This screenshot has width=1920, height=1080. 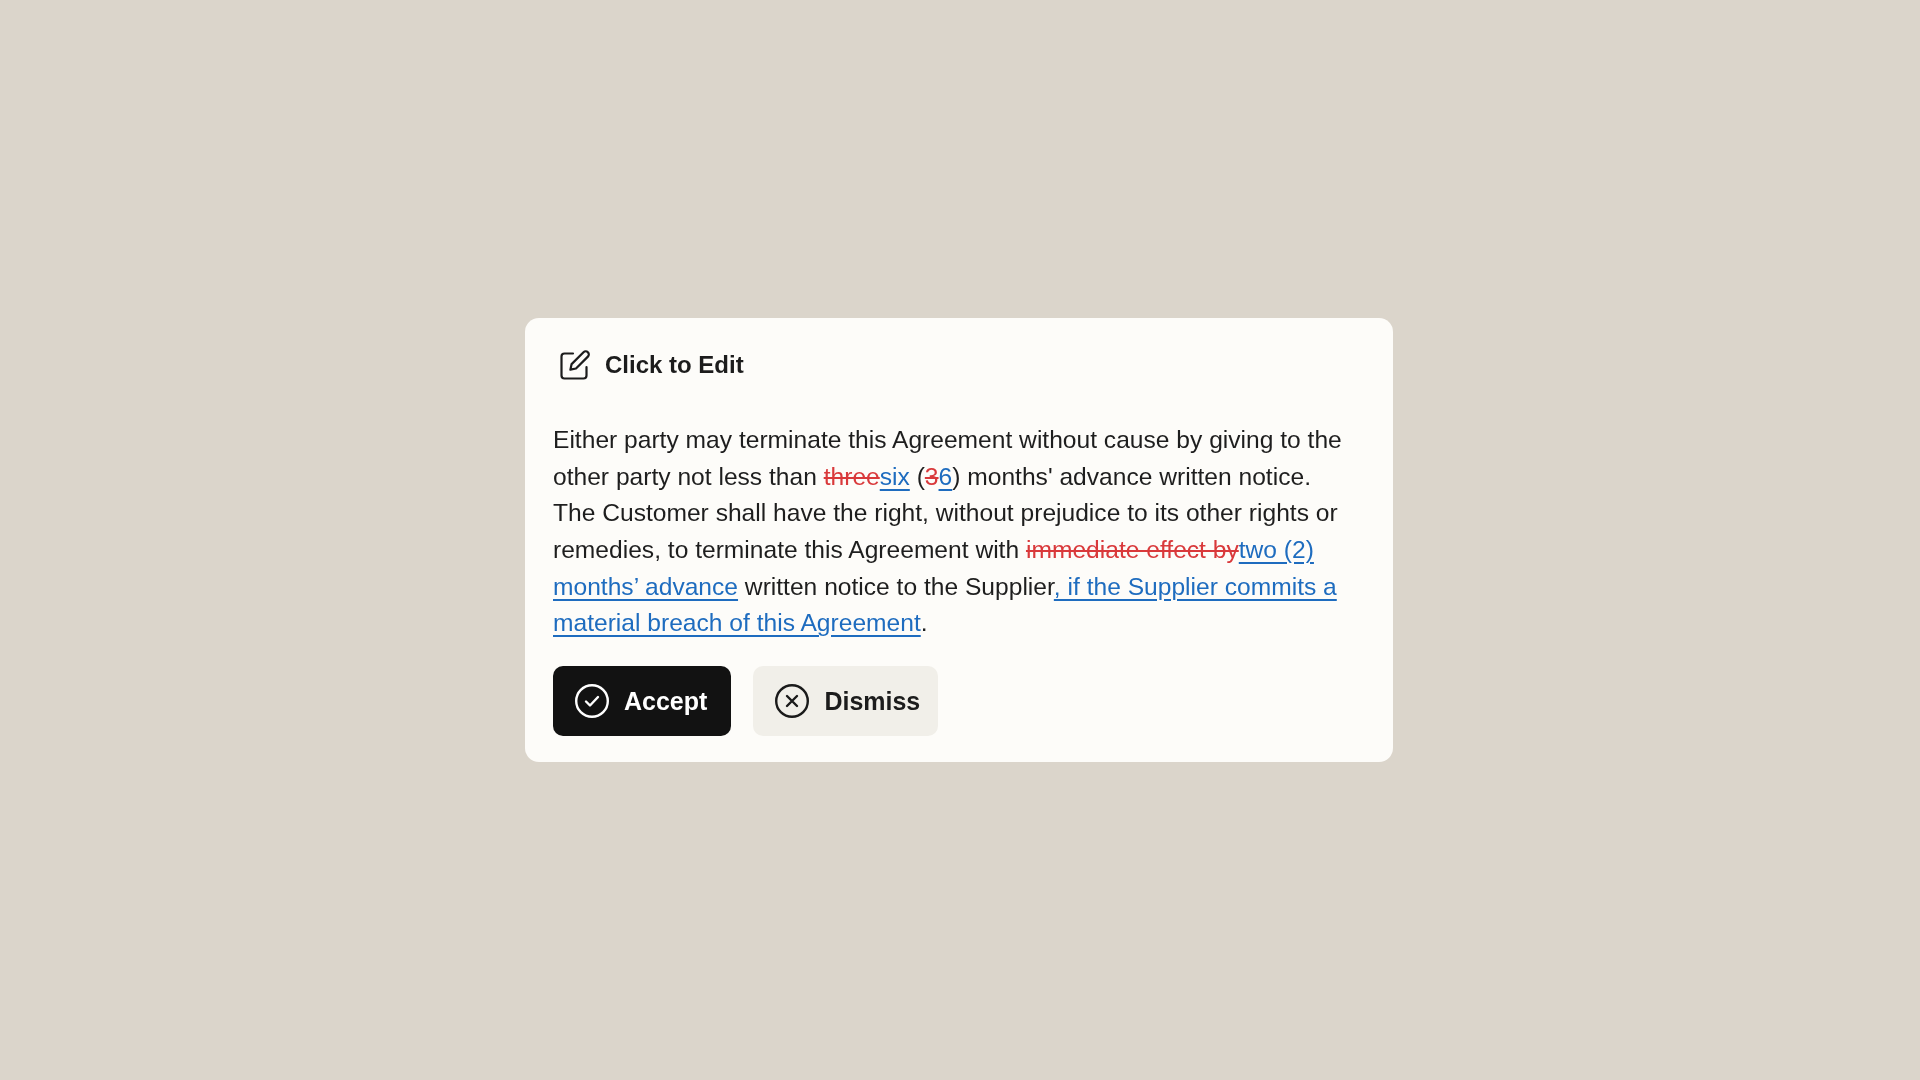 I want to click on close-circle-icon, so click(x=792, y=701).